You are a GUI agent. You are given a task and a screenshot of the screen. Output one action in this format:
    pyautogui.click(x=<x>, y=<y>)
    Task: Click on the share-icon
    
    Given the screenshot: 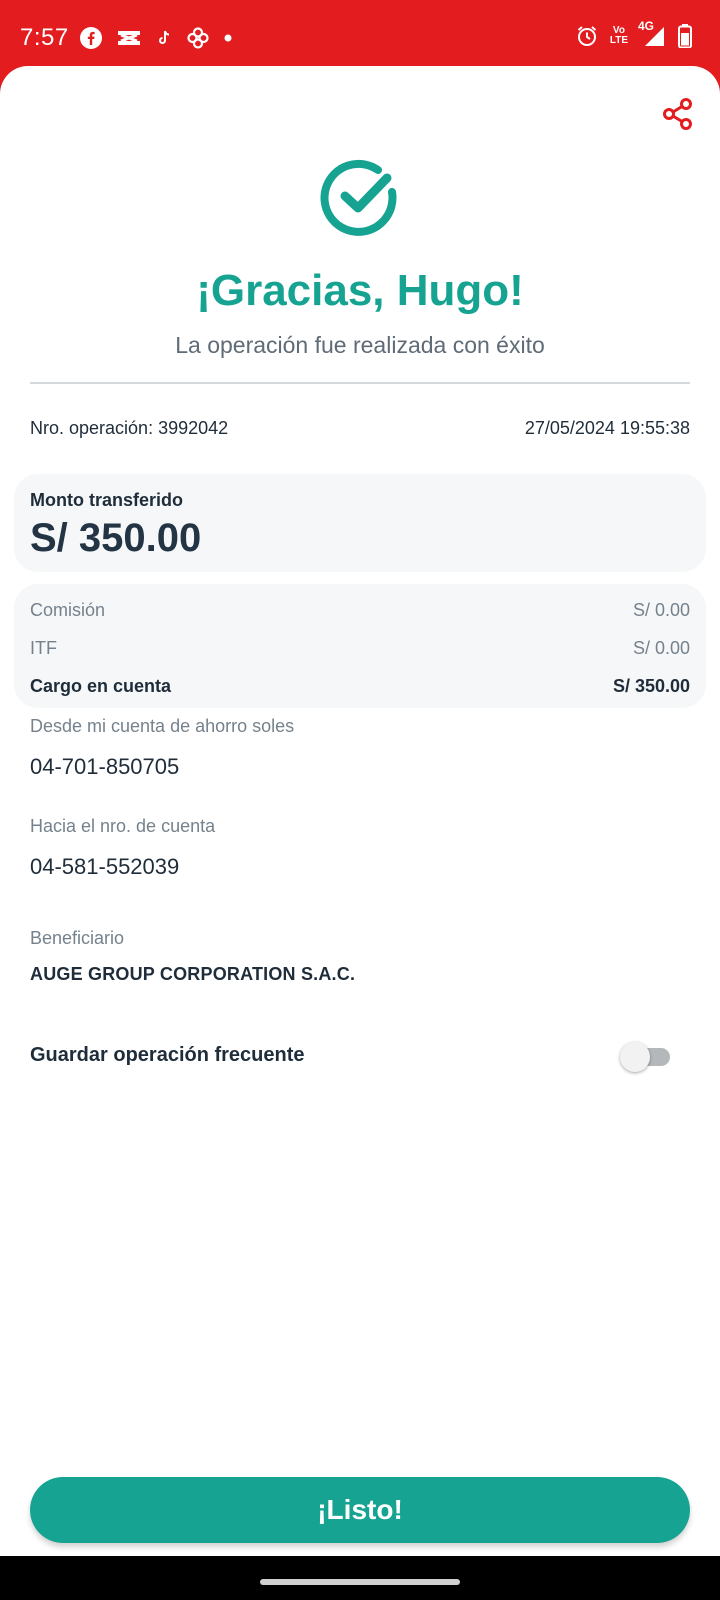 What is the action you would take?
    pyautogui.click(x=678, y=116)
    